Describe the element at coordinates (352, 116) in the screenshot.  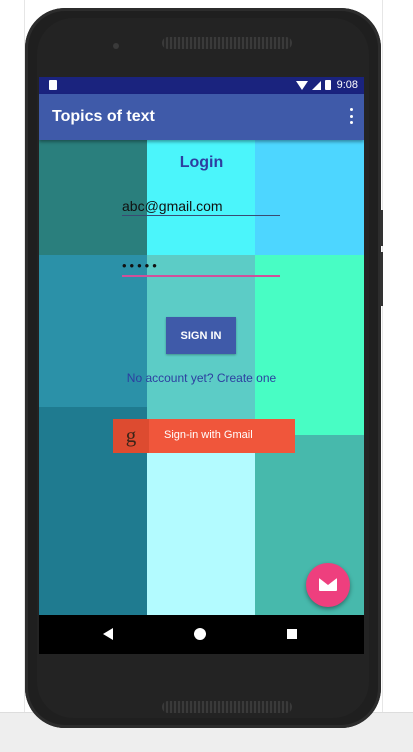
I see `more-vert-icon` at that location.